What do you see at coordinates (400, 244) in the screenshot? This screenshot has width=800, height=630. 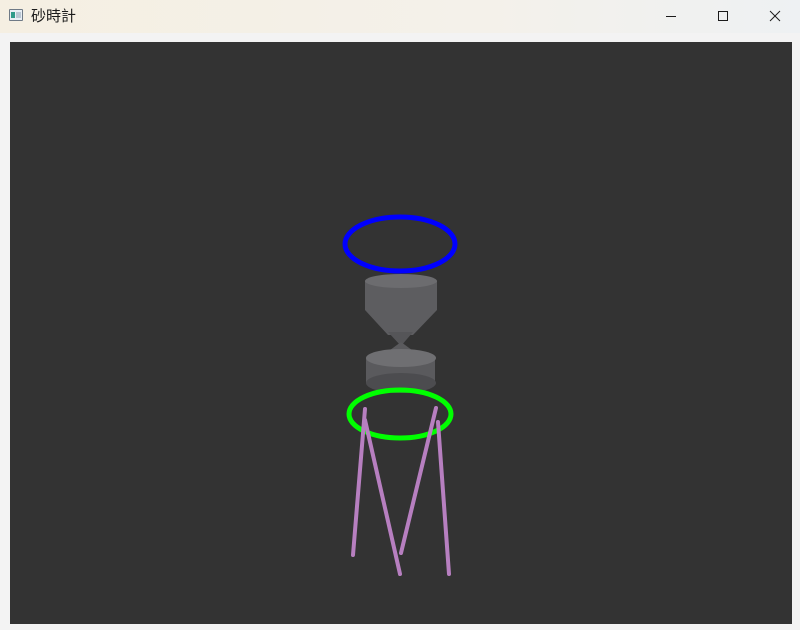 I see `top-ring` at bounding box center [400, 244].